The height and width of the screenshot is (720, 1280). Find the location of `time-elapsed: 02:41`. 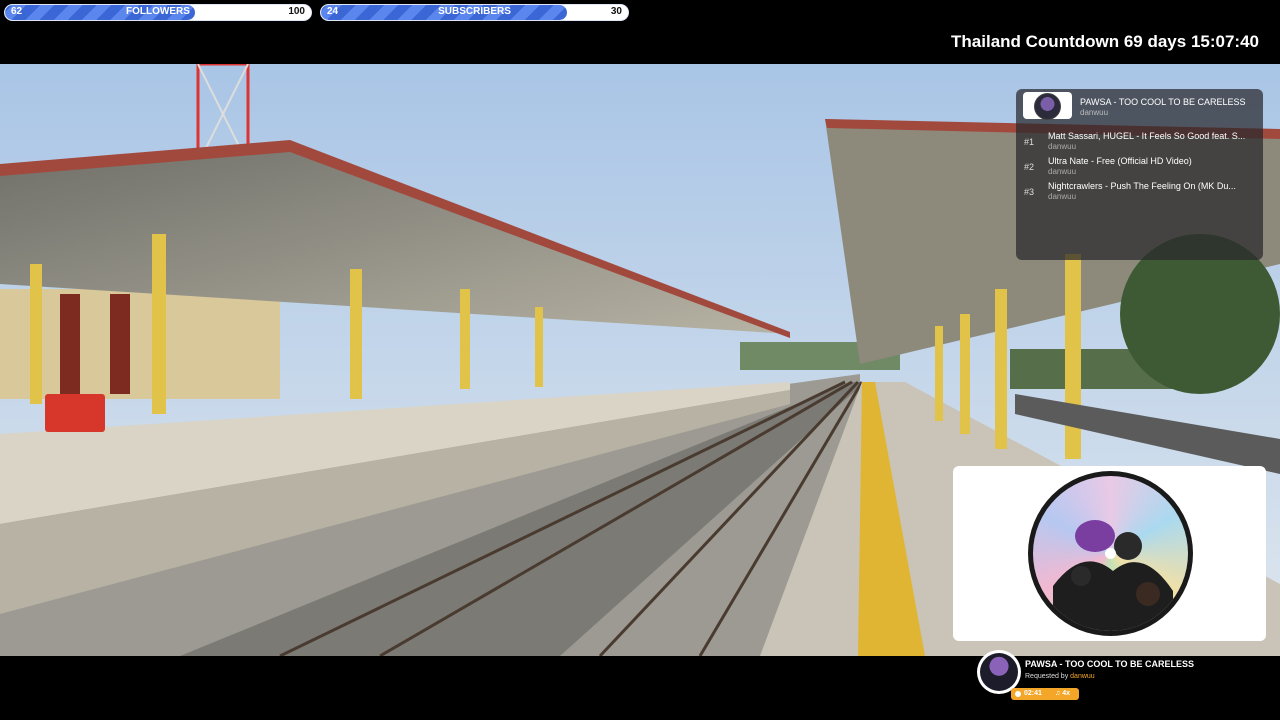

time-elapsed: 02:41 is located at coordinates (1033, 693).